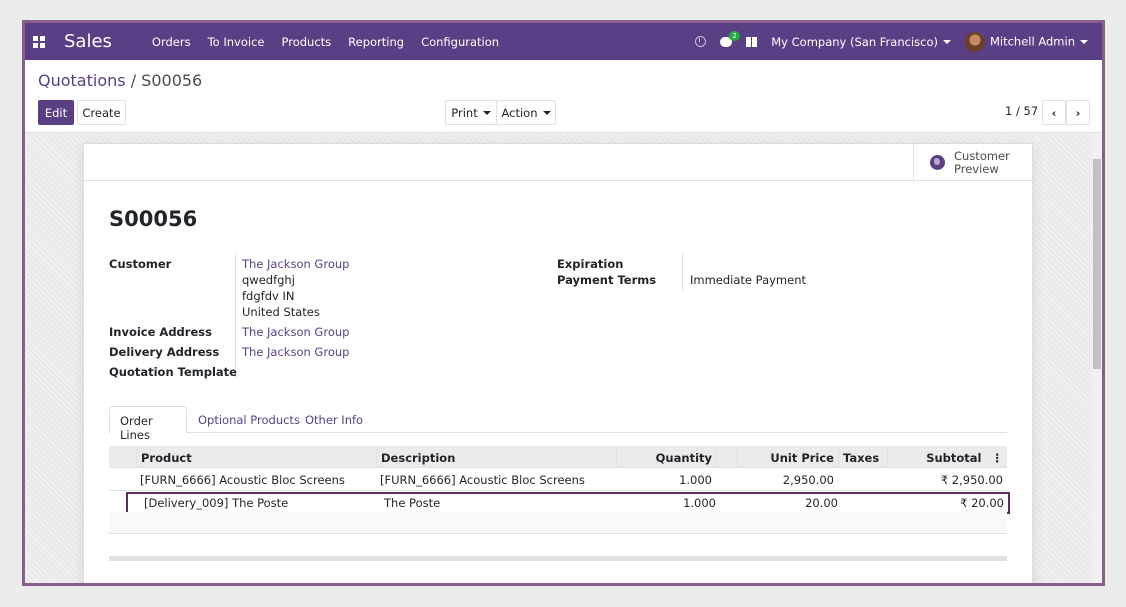  Describe the element at coordinates (748, 280) in the screenshot. I see `payment-terms-value: Immediate Payment` at that location.